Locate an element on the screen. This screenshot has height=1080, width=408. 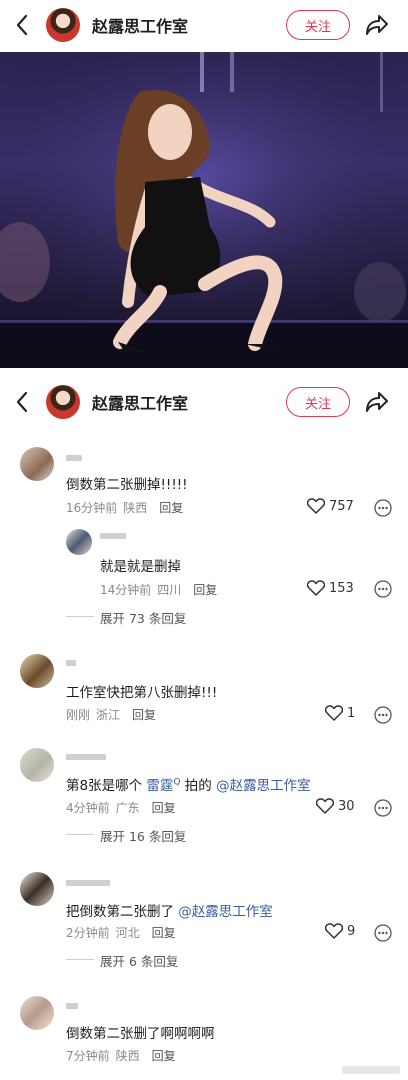
comment-time: 2分钟前 is located at coordinates (88, 933).